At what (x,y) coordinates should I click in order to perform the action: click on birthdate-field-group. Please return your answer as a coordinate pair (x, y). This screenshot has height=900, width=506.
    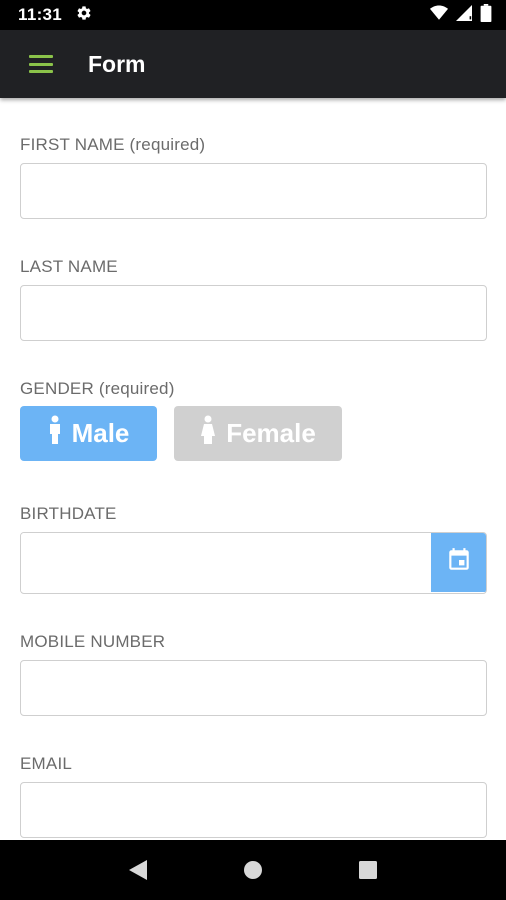
    Looking at the image, I should click on (253, 563).